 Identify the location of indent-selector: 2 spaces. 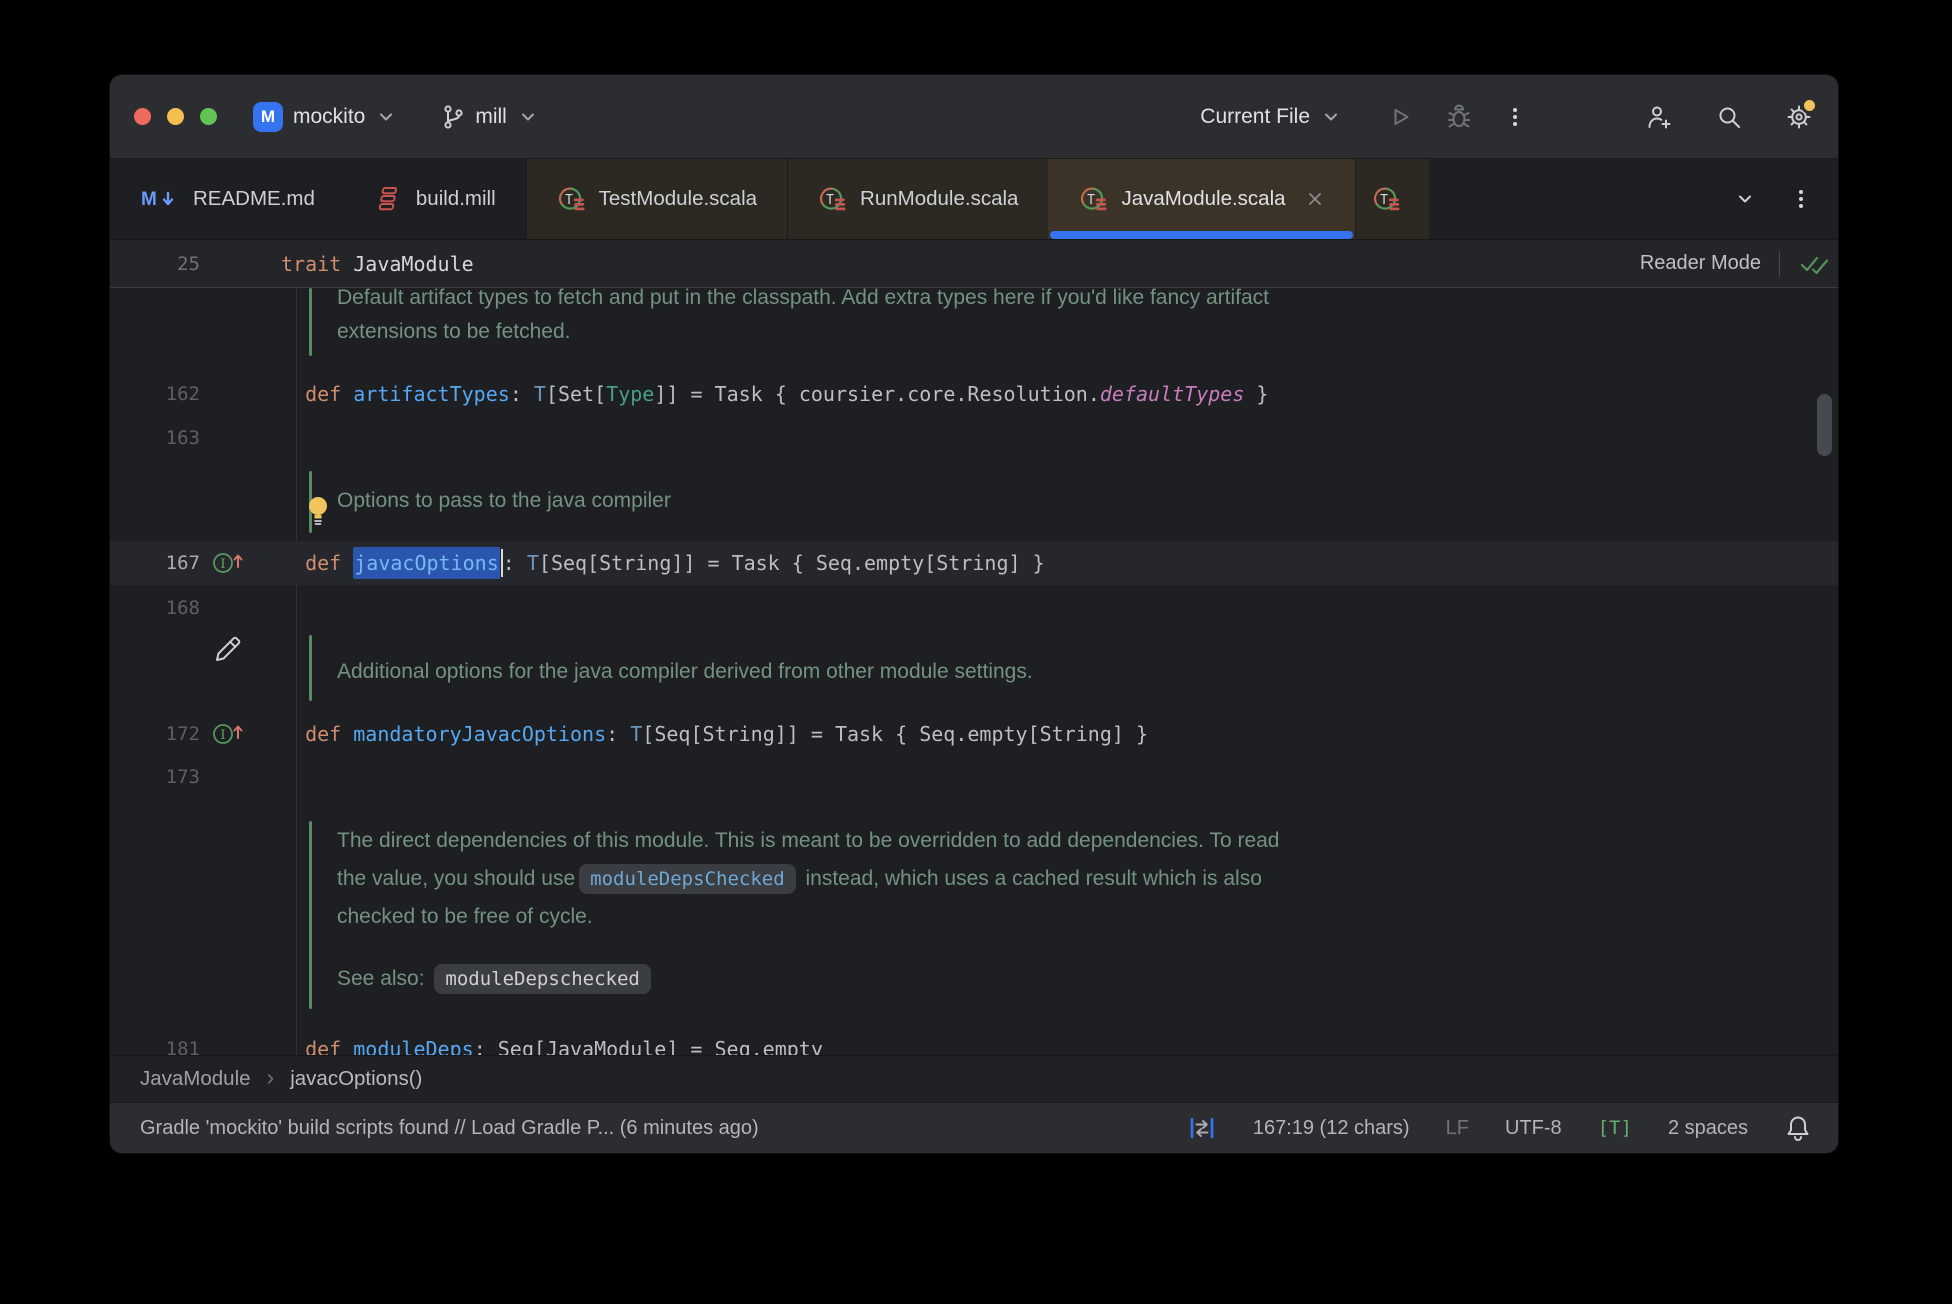
(1708, 1128).